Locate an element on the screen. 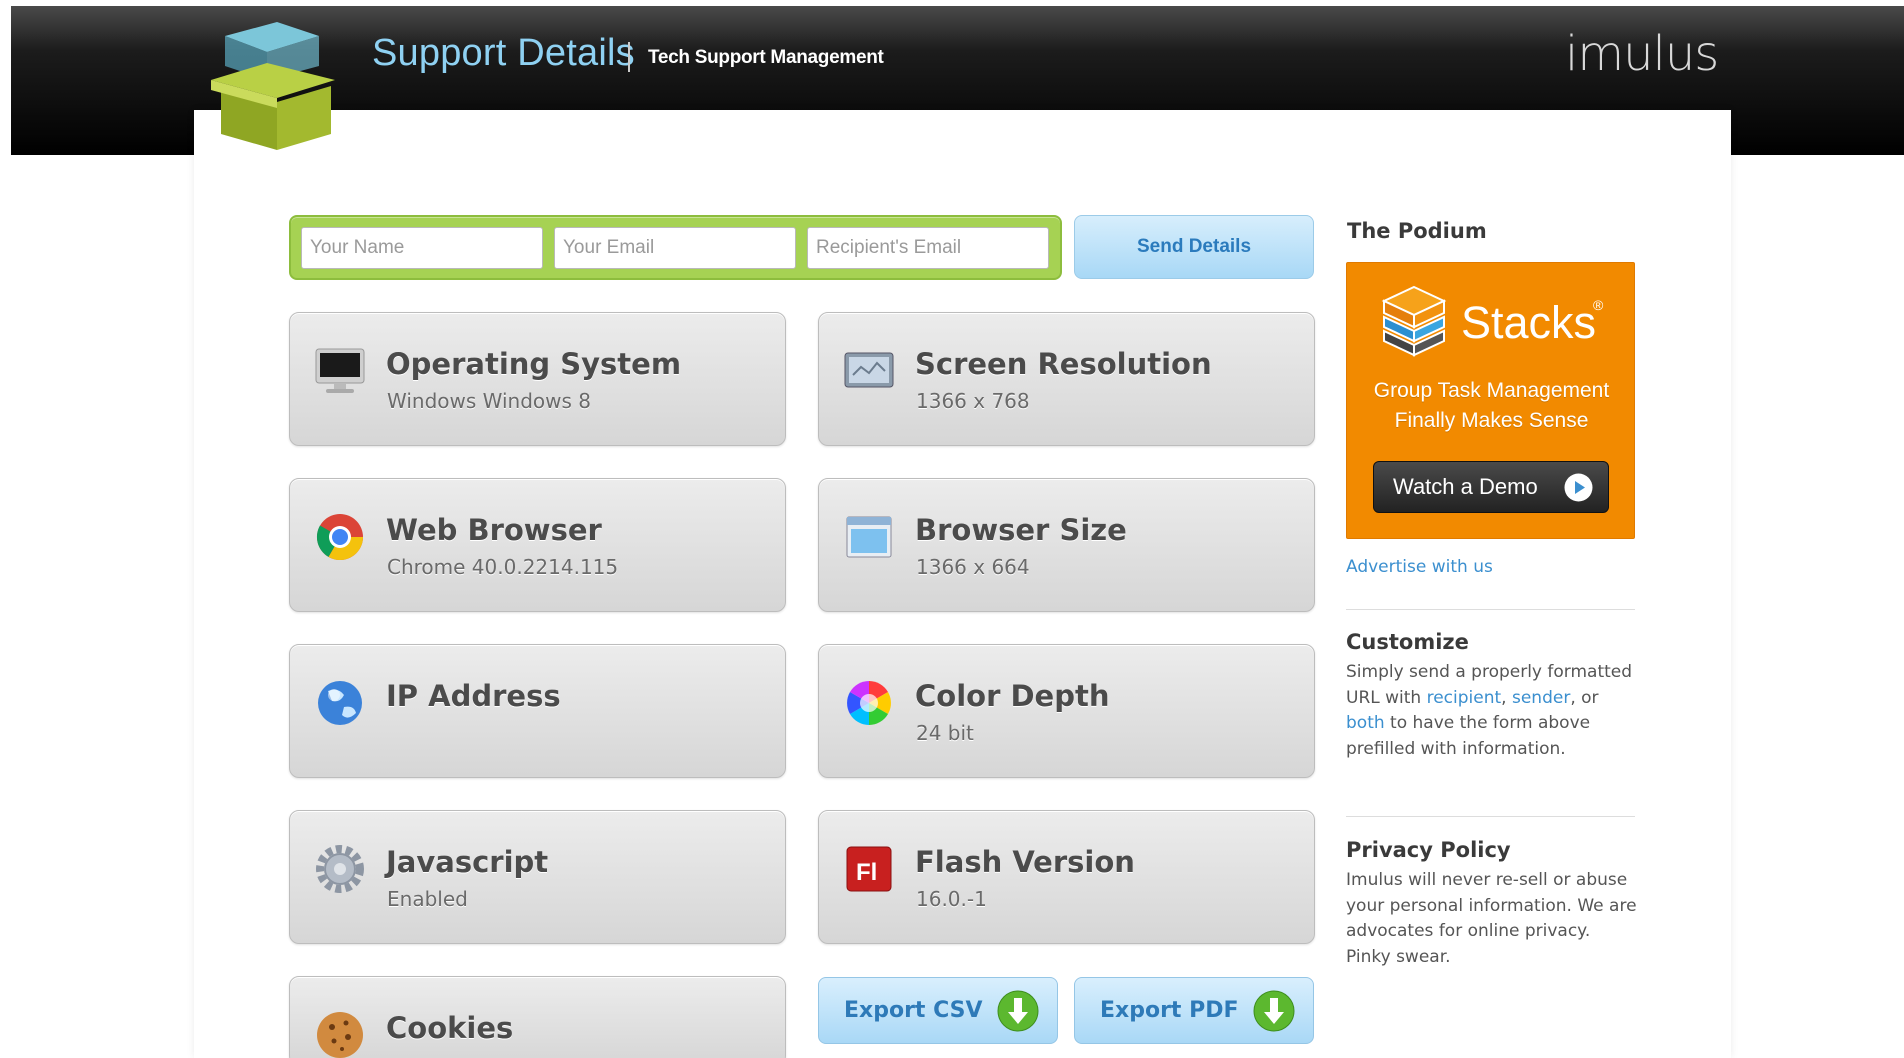 Image resolution: width=1904 pixels, height=1058 pixels. advertise-link: Advertise with us is located at coordinates (1419, 567).